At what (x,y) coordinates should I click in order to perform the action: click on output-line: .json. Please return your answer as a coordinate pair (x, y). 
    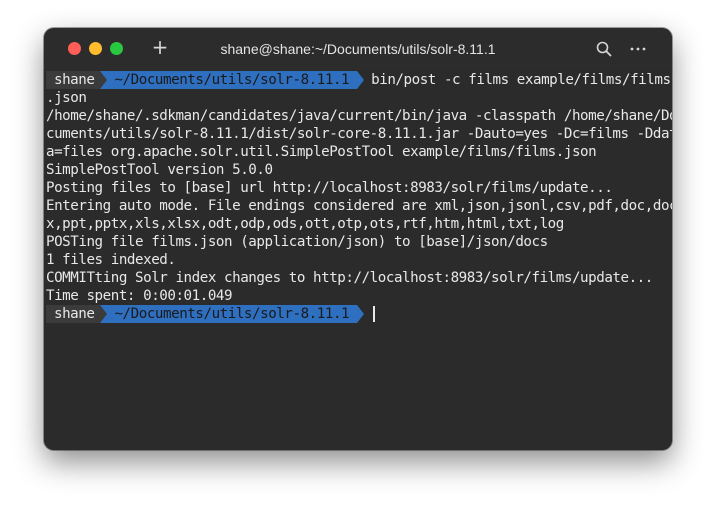
    Looking at the image, I should click on (66, 98).